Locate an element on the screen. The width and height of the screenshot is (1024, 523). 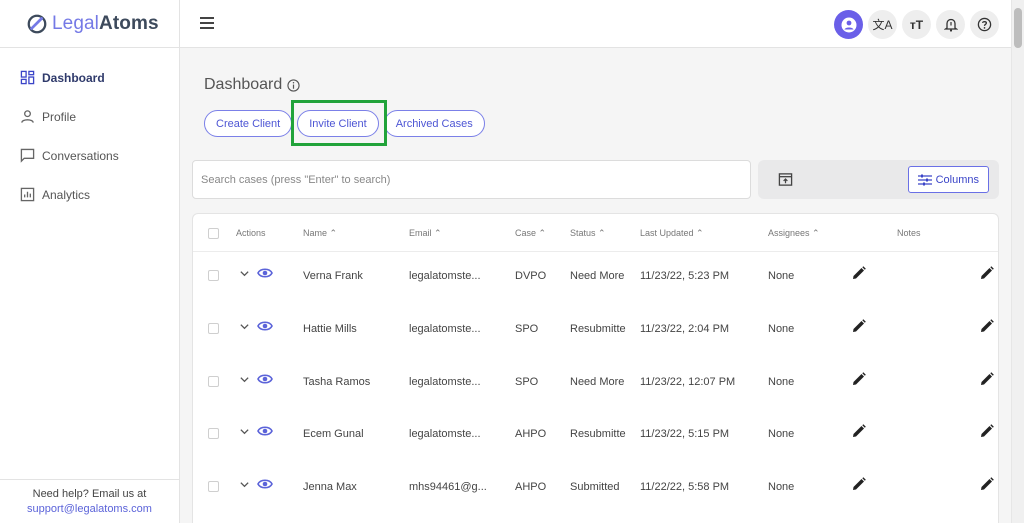
menu-icon is located at coordinates (207, 23).